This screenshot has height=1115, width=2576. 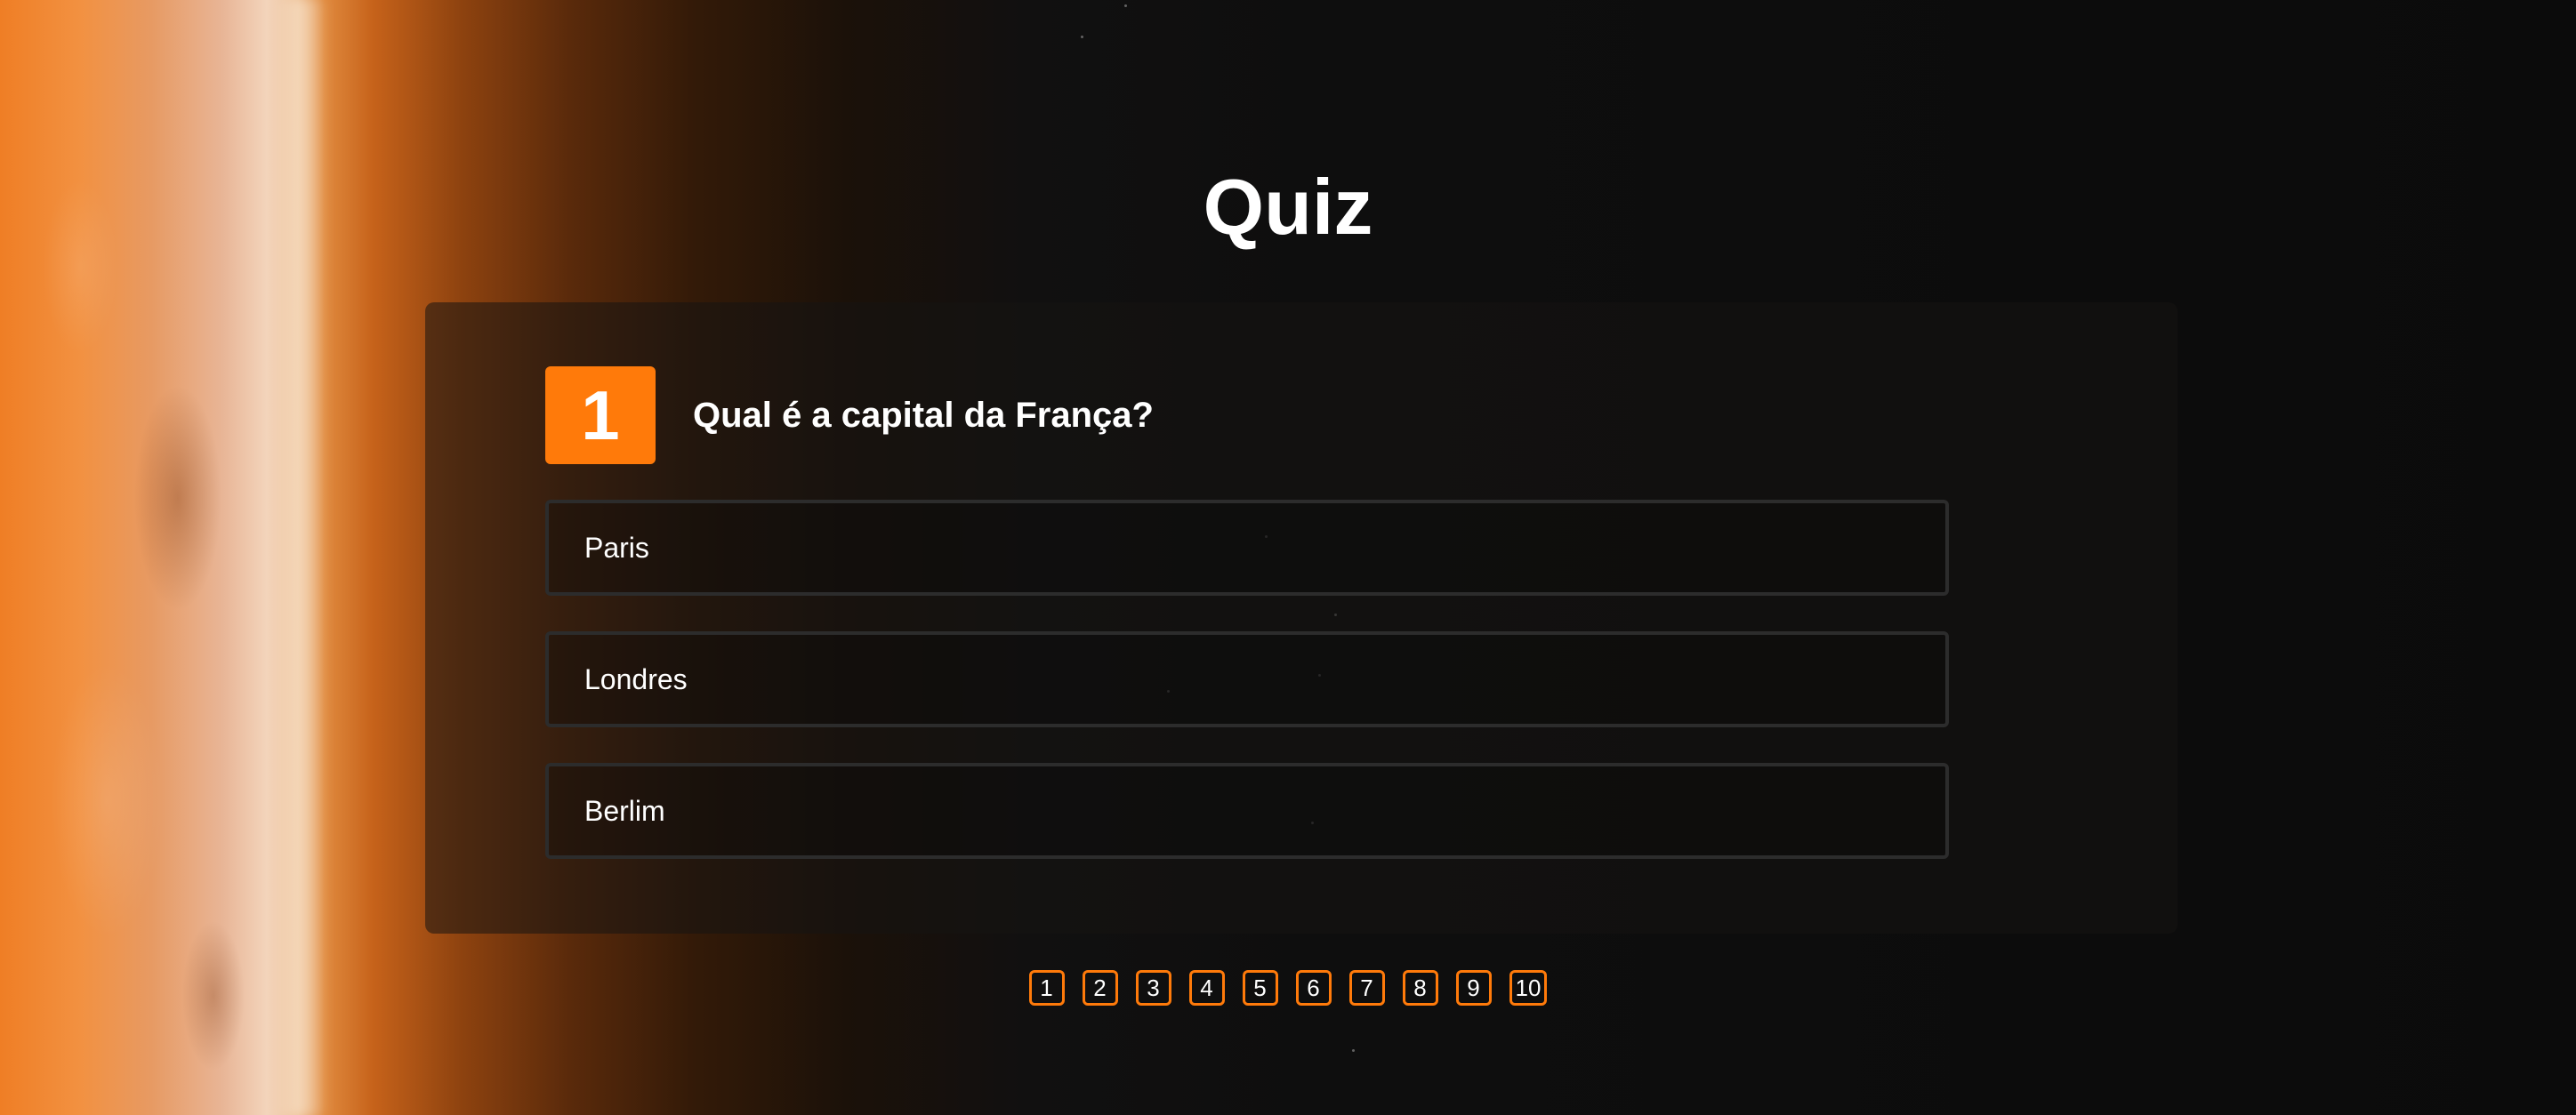 What do you see at coordinates (1420, 988) in the screenshot?
I see `page-button-8: 8` at bounding box center [1420, 988].